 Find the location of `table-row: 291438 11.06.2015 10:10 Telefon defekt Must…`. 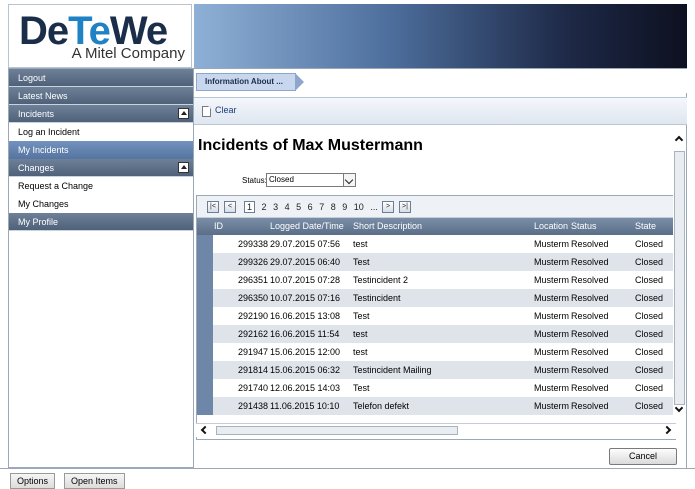

table-row: 291438 11.06.2015 10:10 Telefon defekt Must… is located at coordinates (436, 406).